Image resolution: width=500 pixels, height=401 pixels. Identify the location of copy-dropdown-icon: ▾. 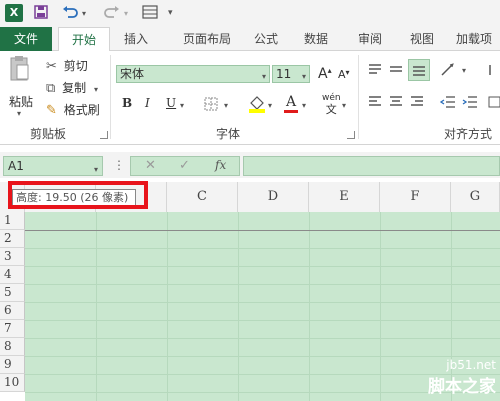
(96, 89).